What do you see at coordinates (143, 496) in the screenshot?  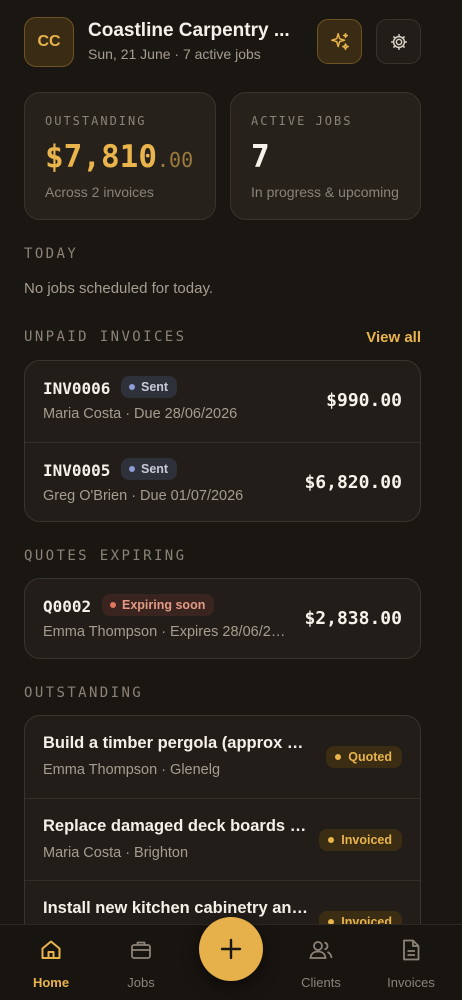 I see `invoice-subtitle: Greg O'Brien · Due 01/07/2026` at bounding box center [143, 496].